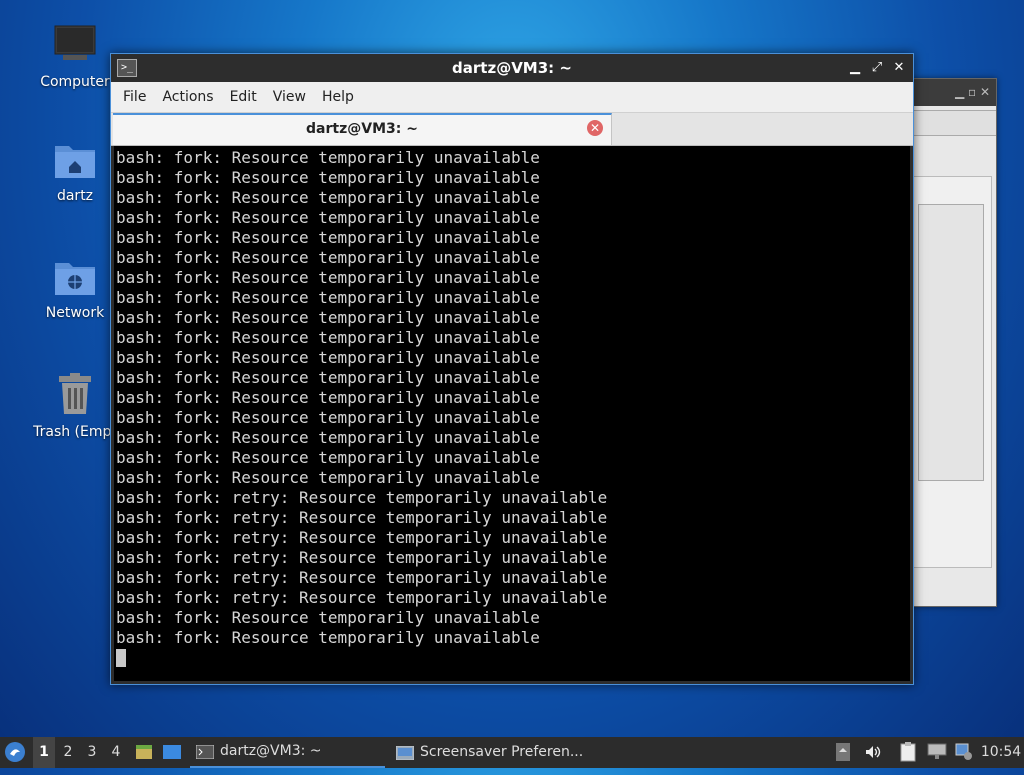 Image resolution: width=1024 pixels, height=775 pixels. What do you see at coordinates (205, 751) in the screenshot?
I see `terminal-icon` at bounding box center [205, 751].